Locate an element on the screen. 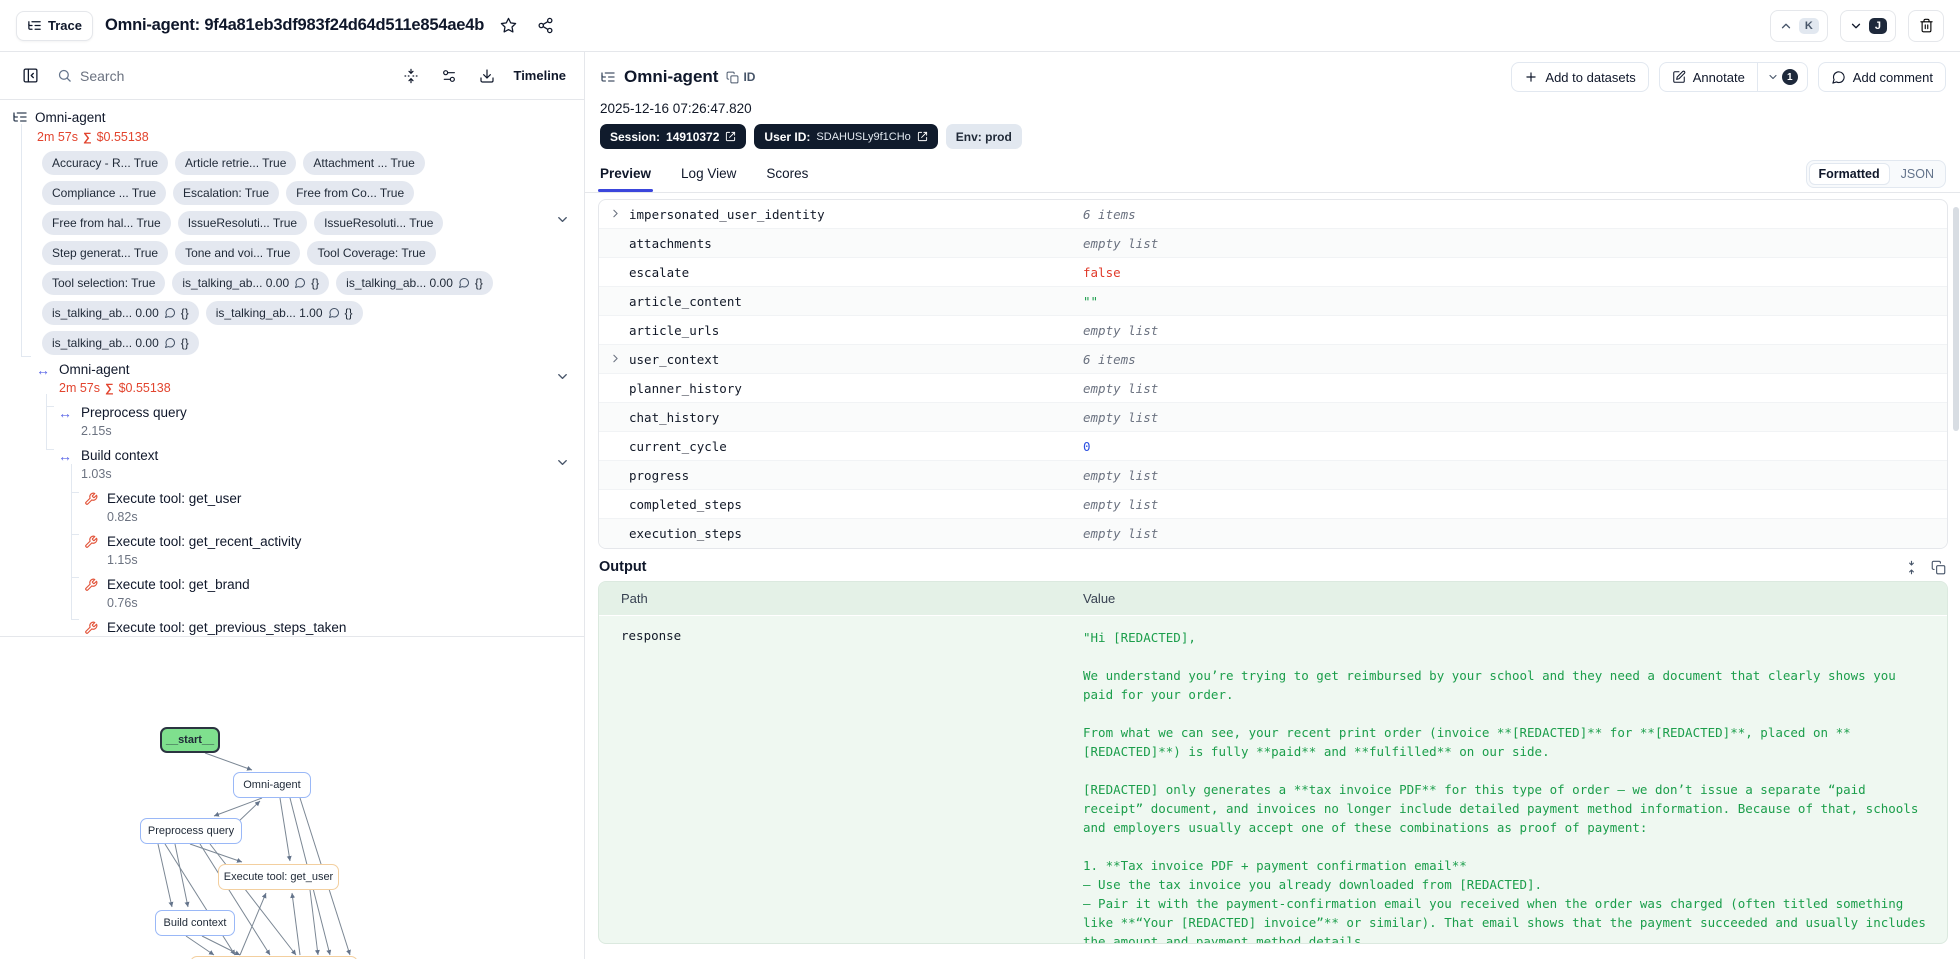 The height and width of the screenshot is (959, 1960). annotate-dropdown: 1 is located at coordinates (1782, 77).